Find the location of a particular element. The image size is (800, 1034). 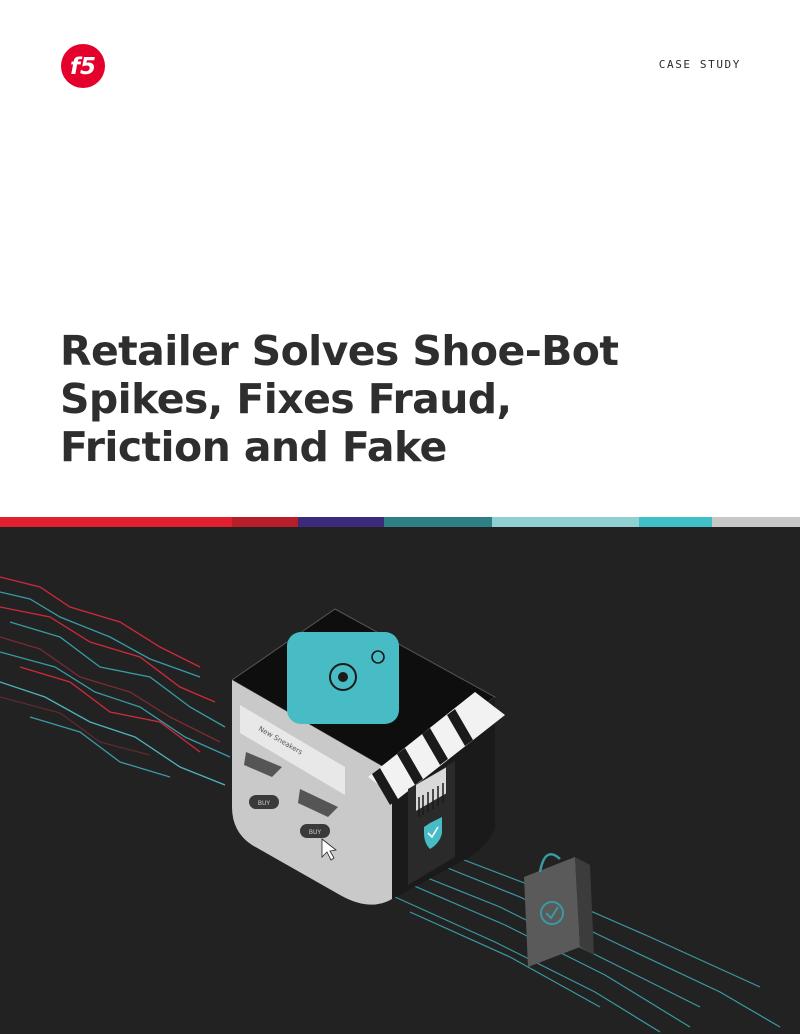

store-building: New Sneakers BUY BUY is located at coordinates (363, 756).